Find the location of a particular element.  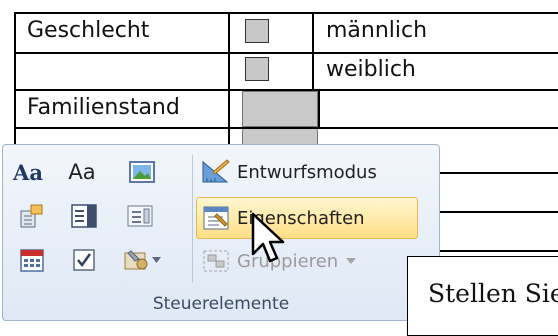

properties-button: Eigenschaften is located at coordinates (307, 218).